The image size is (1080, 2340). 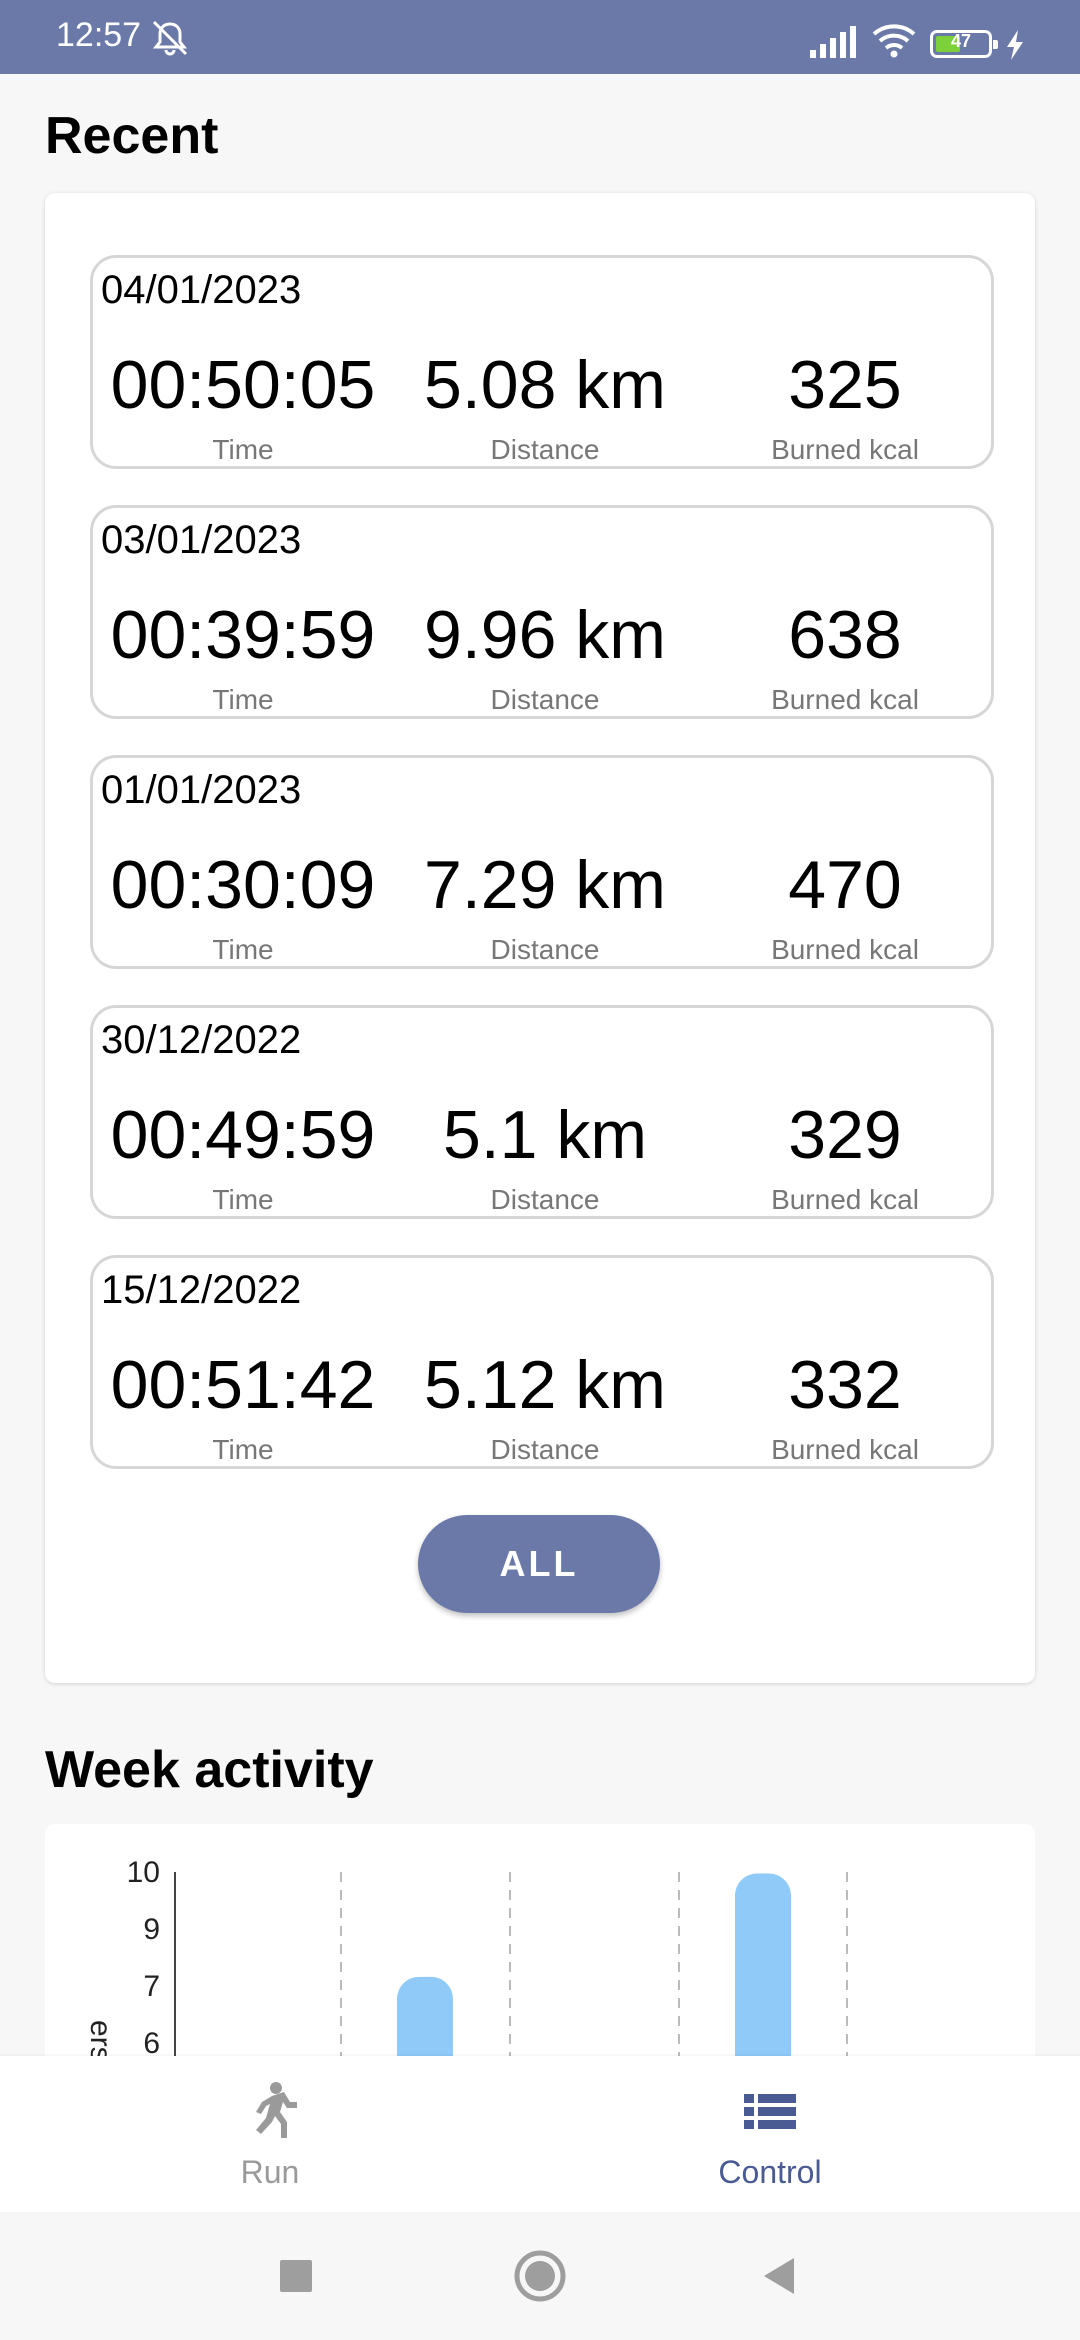 I want to click on run-time: 00:49:59, so click(x=243, y=1135).